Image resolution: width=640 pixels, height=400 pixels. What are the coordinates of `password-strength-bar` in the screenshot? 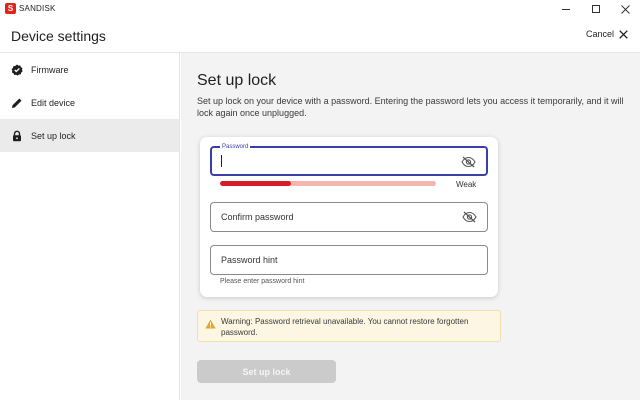 It's located at (328, 183).